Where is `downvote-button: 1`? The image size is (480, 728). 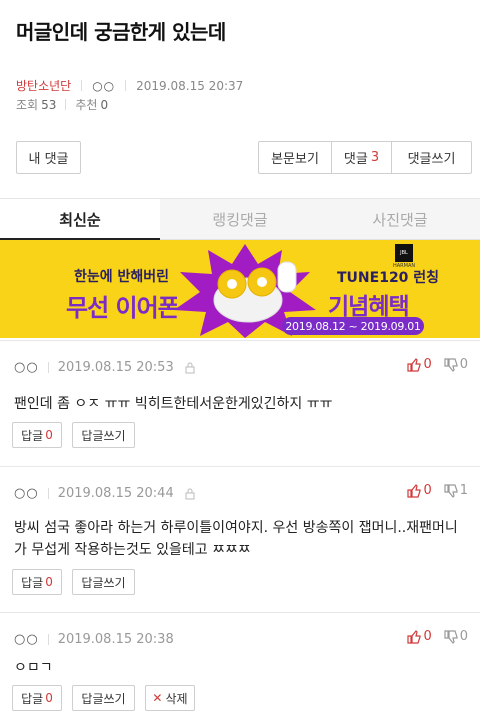
downvote-button: 1 is located at coordinates (456, 490).